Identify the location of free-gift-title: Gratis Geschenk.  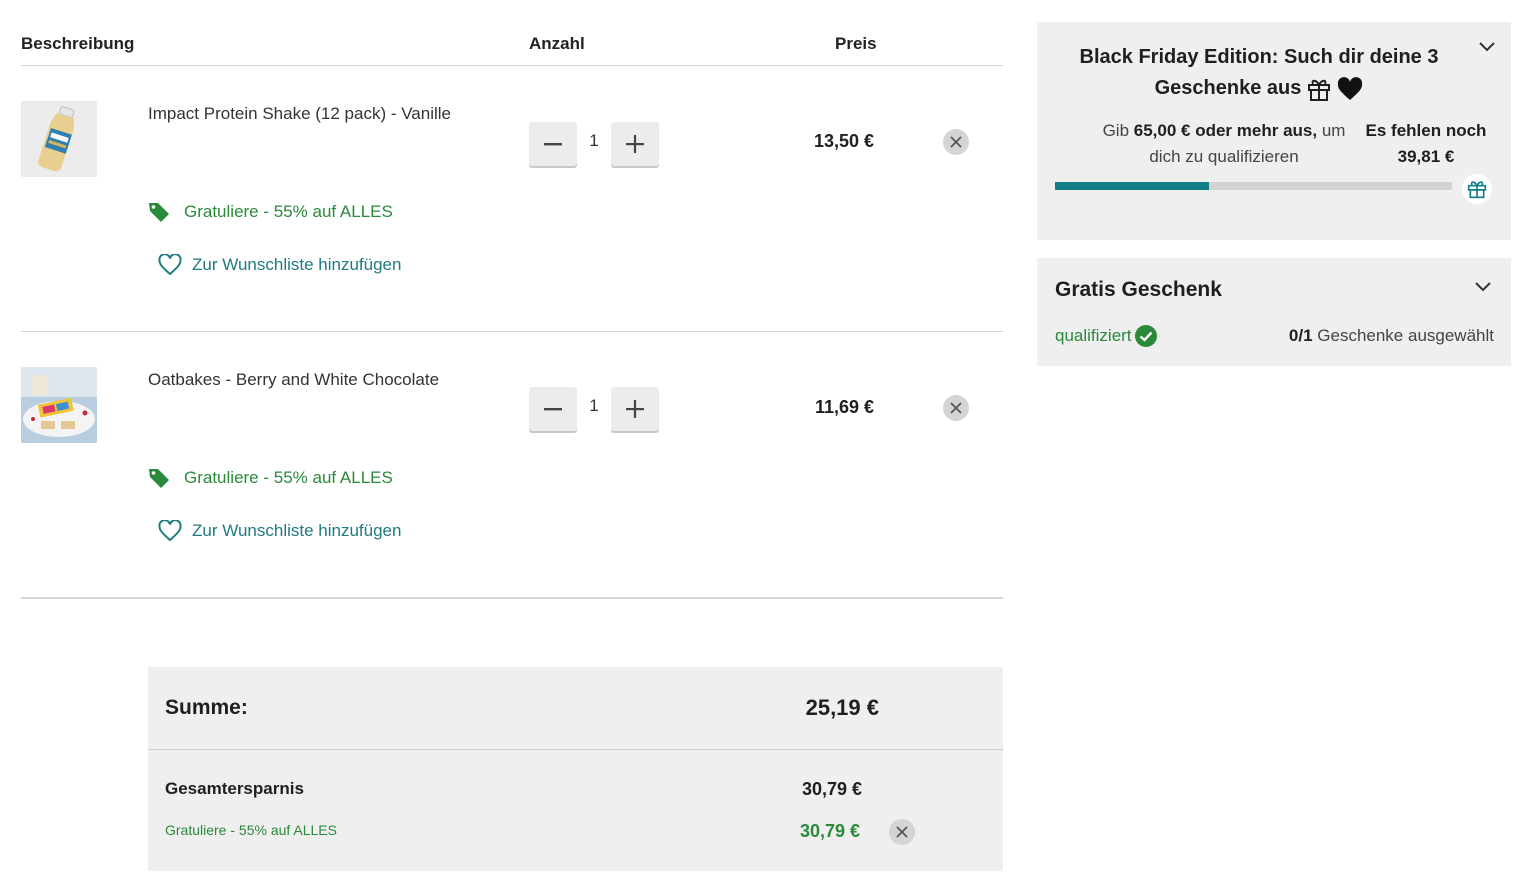
(1138, 289).